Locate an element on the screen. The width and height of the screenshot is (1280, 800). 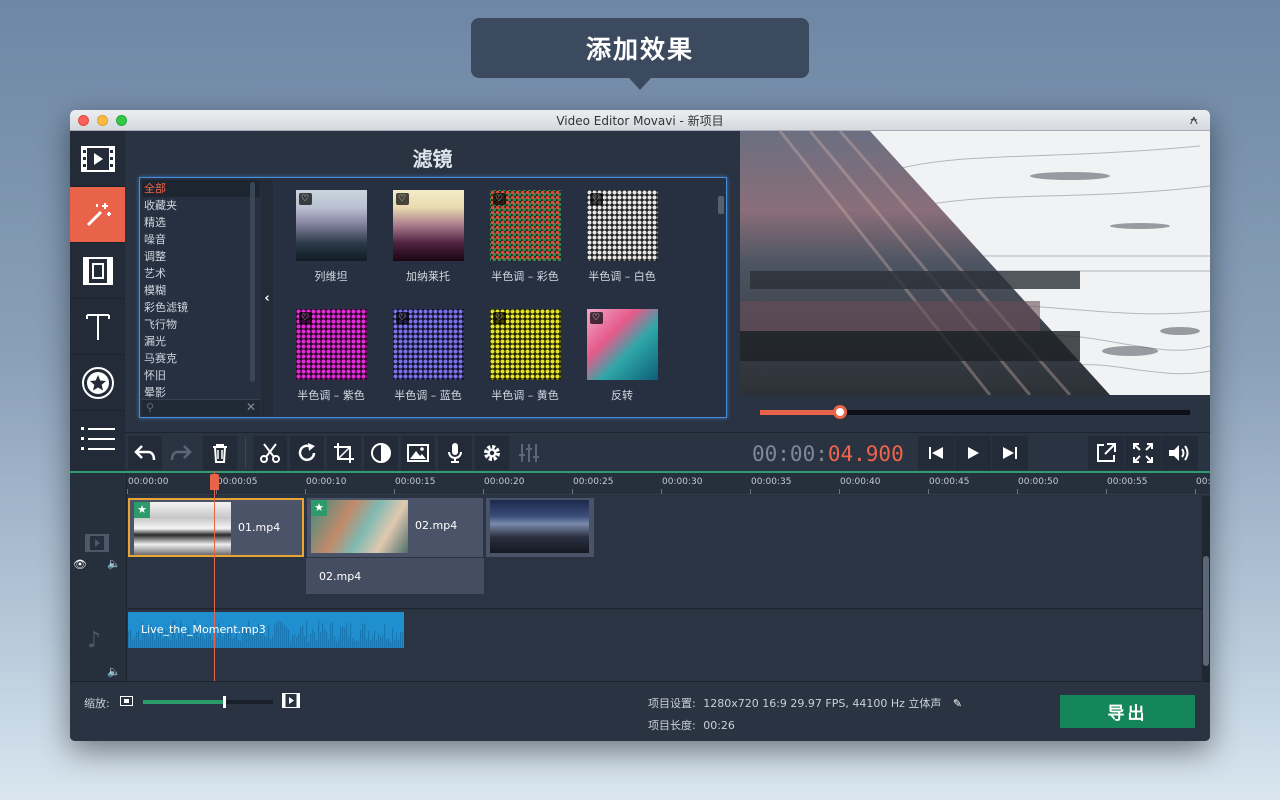
chevron-left-icon: ‹ is located at coordinates (267, 298).